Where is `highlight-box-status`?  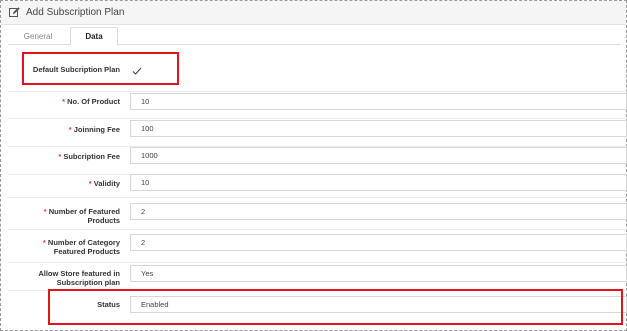 highlight-box-status is located at coordinates (335, 307).